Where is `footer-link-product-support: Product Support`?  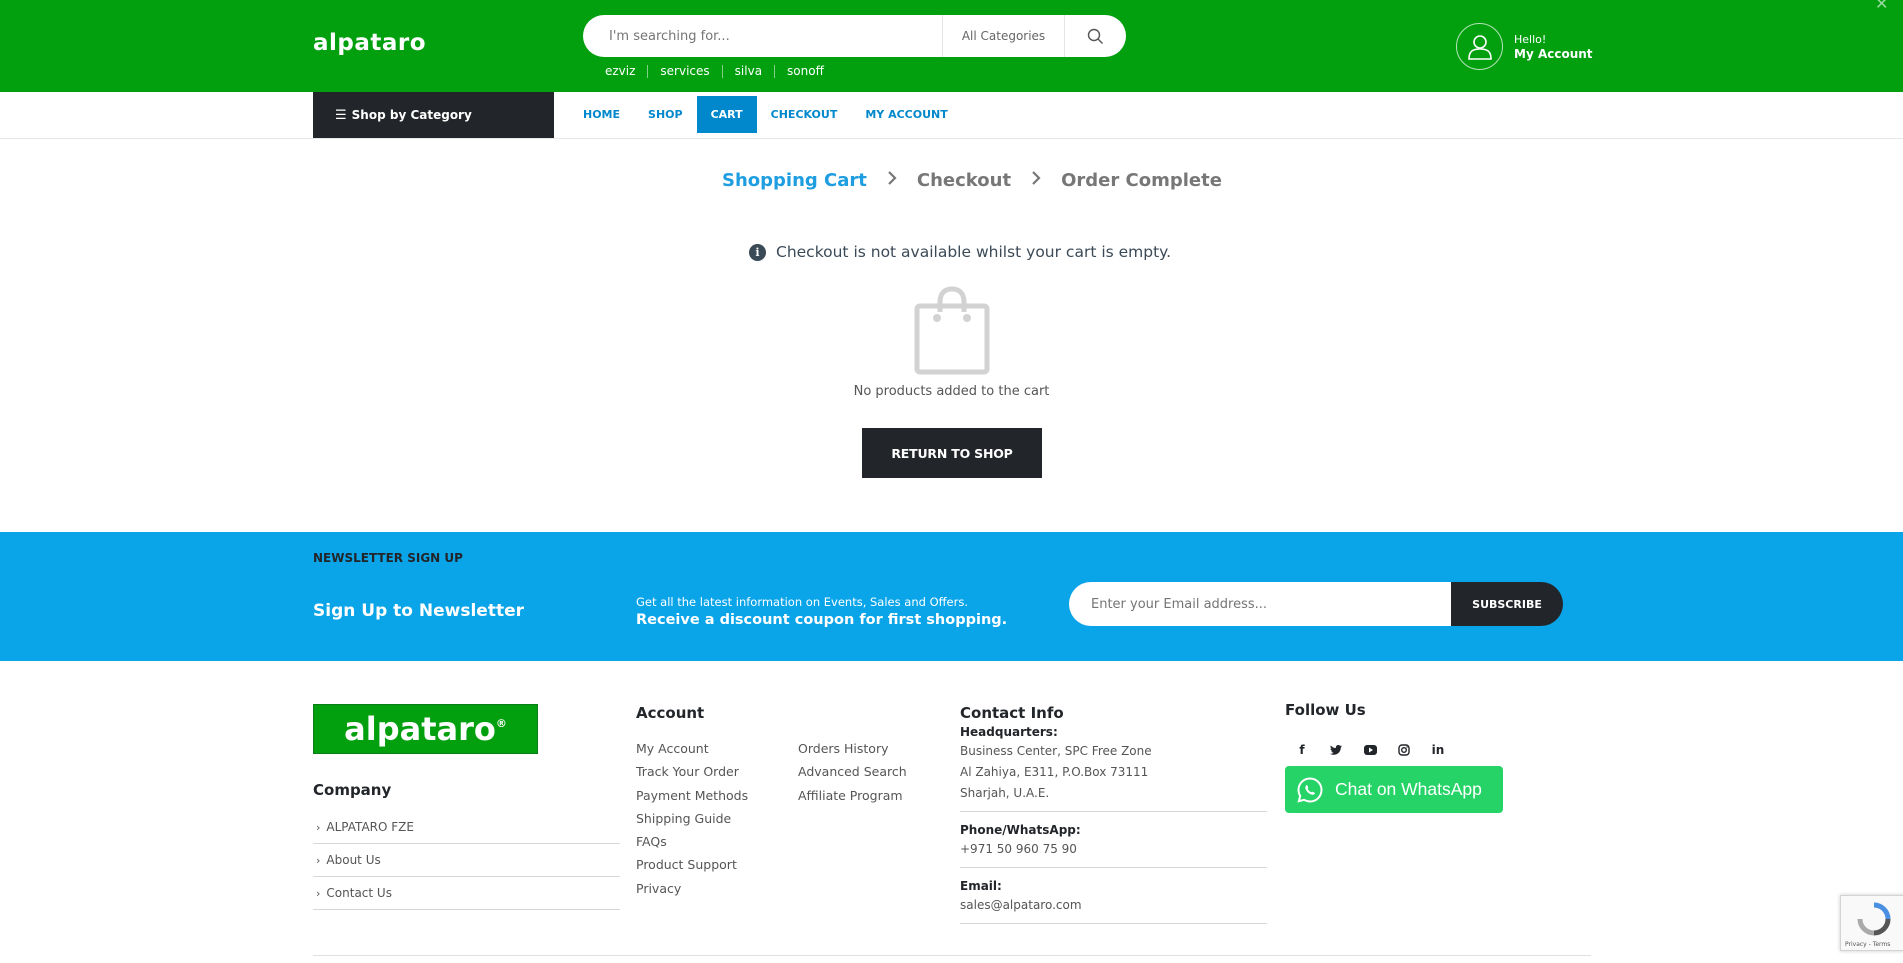
footer-link-product-support: Product Support is located at coordinates (692, 867).